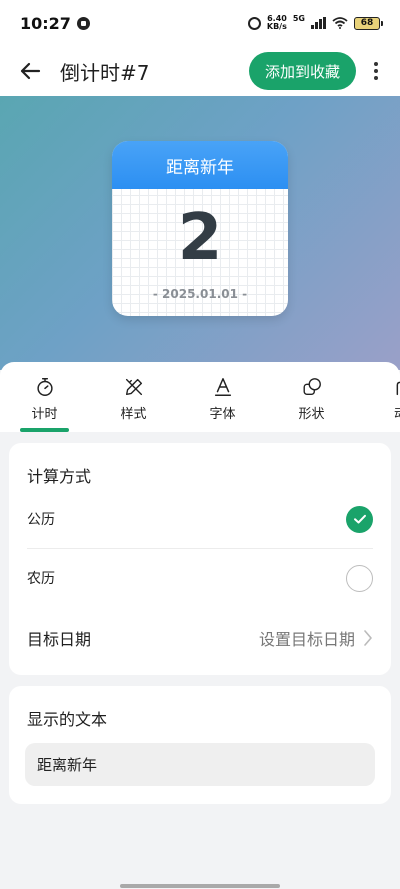 This screenshot has width=400, height=889. I want to click on tab-timer: 计时, so click(44, 397).